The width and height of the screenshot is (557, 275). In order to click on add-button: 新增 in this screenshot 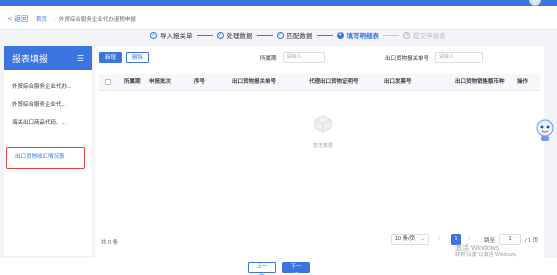, I will do `click(111, 57)`.